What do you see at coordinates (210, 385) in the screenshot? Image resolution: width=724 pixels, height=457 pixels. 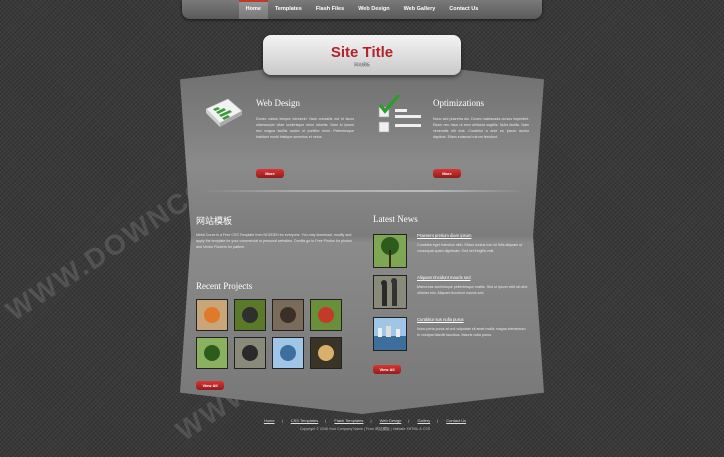 I see `projects-view-all-button: View All` at bounding box center [210, 385].